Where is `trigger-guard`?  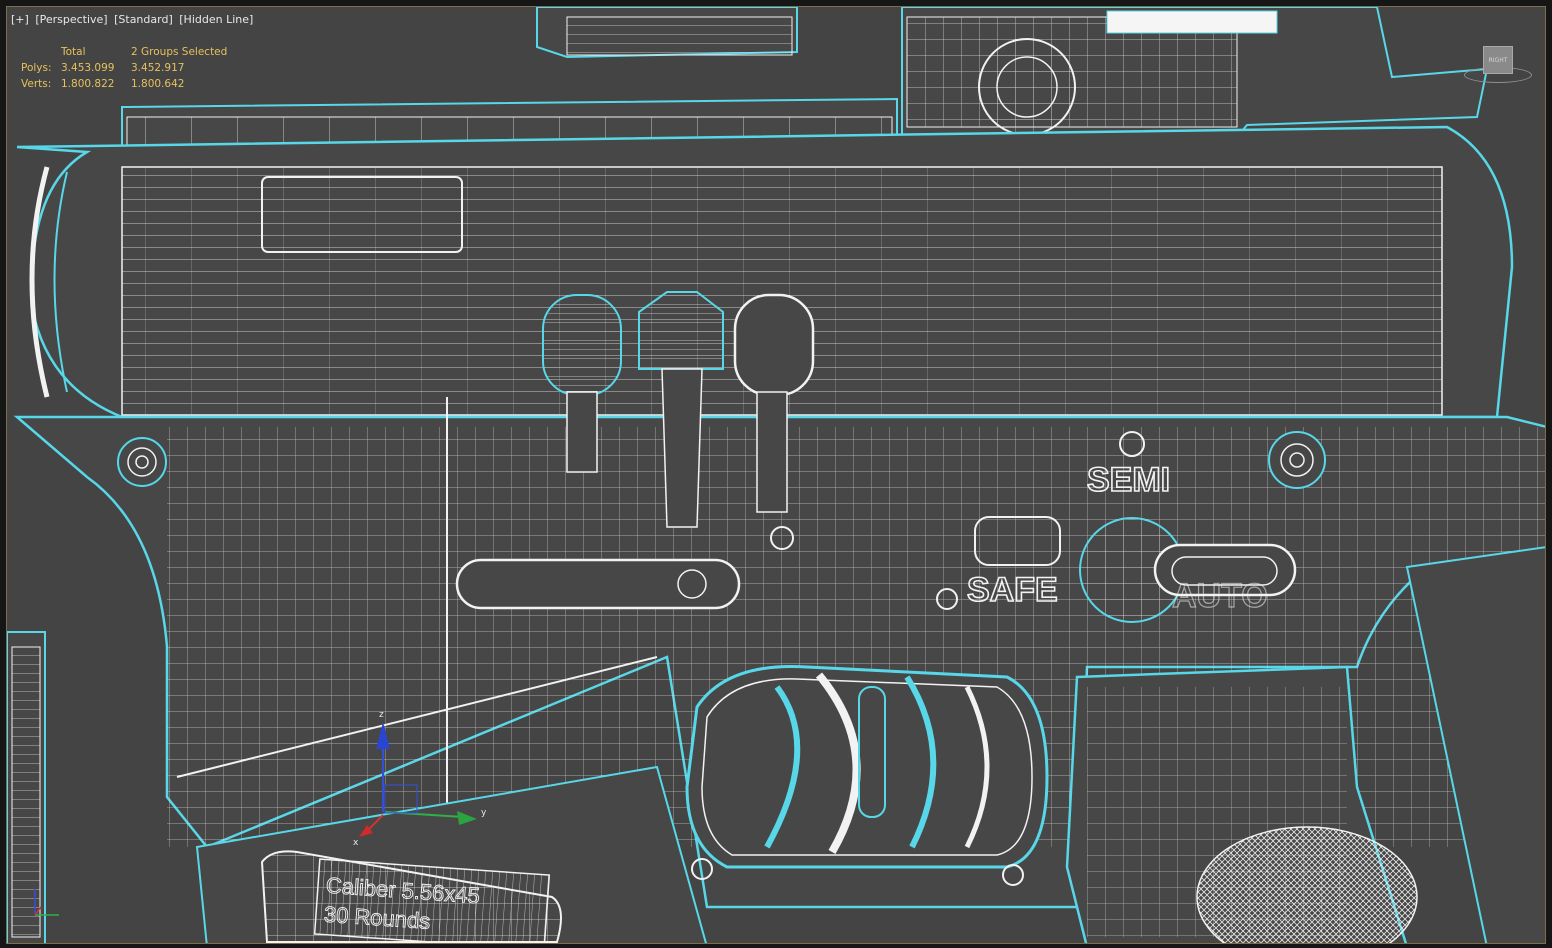 trigger-guard is located at coordinates (867, 767).